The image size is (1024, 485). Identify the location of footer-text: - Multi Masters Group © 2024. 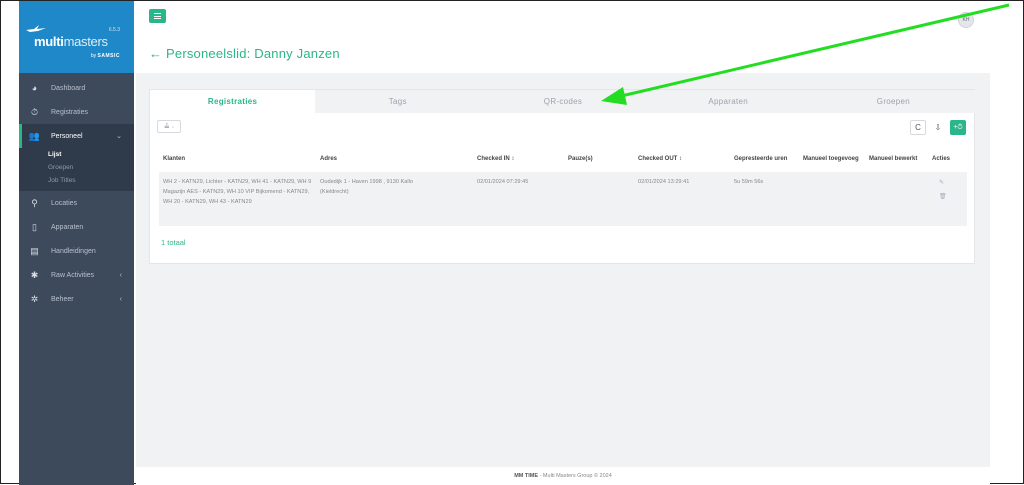
(575, 476).